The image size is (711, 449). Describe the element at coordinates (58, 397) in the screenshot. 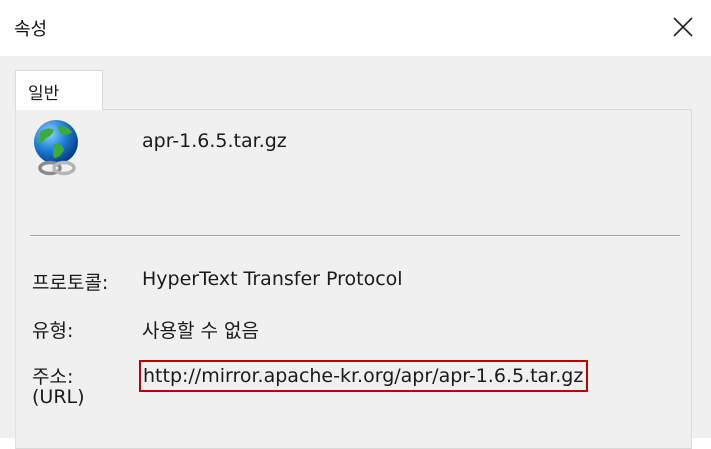

I see `address-sub-label: (URL)` at that location.